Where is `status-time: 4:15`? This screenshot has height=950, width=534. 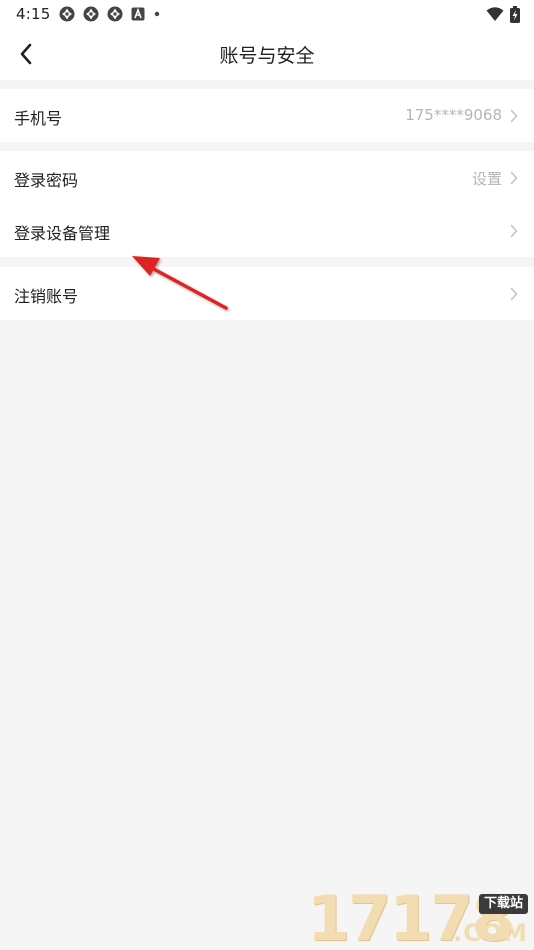 status-time: 4:15 is located at coordinates (33, 14).